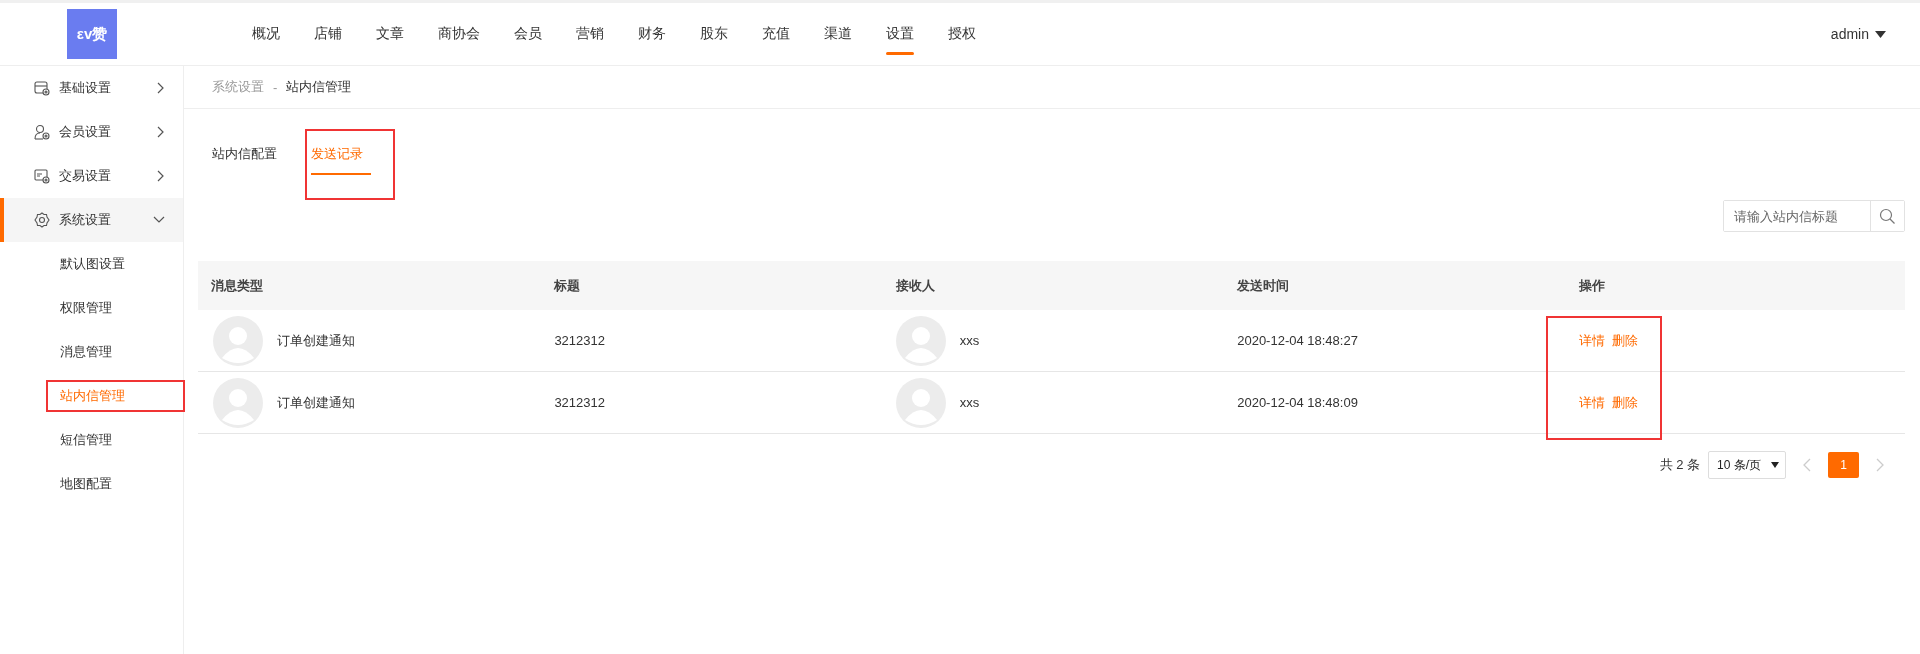 This screenshot has height=654, width=1920. Describe the element at coordinates (567, 285) in the screenshot. I see `column-header: 标题` at that location.